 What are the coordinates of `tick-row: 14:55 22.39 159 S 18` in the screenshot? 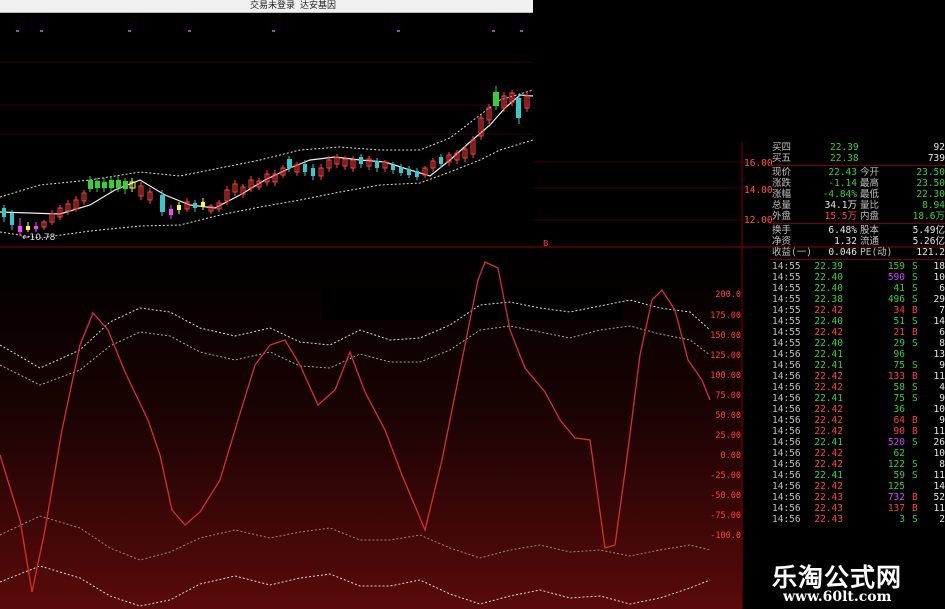 It's located at (857, 266).